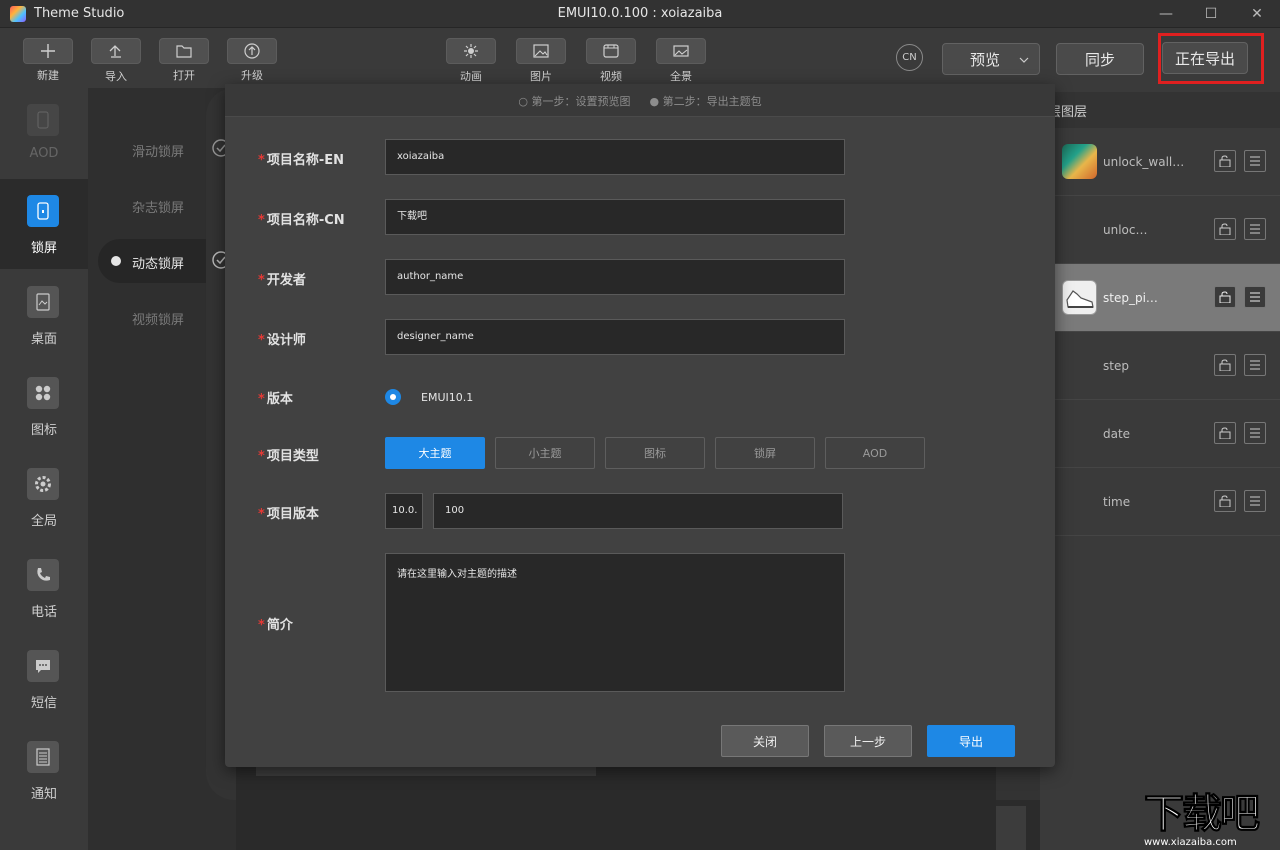 This screenshot has height=850, width=1280. Describe the element at coordinates (681, 51) in the screenshot. I see `panorama-button` at that location.